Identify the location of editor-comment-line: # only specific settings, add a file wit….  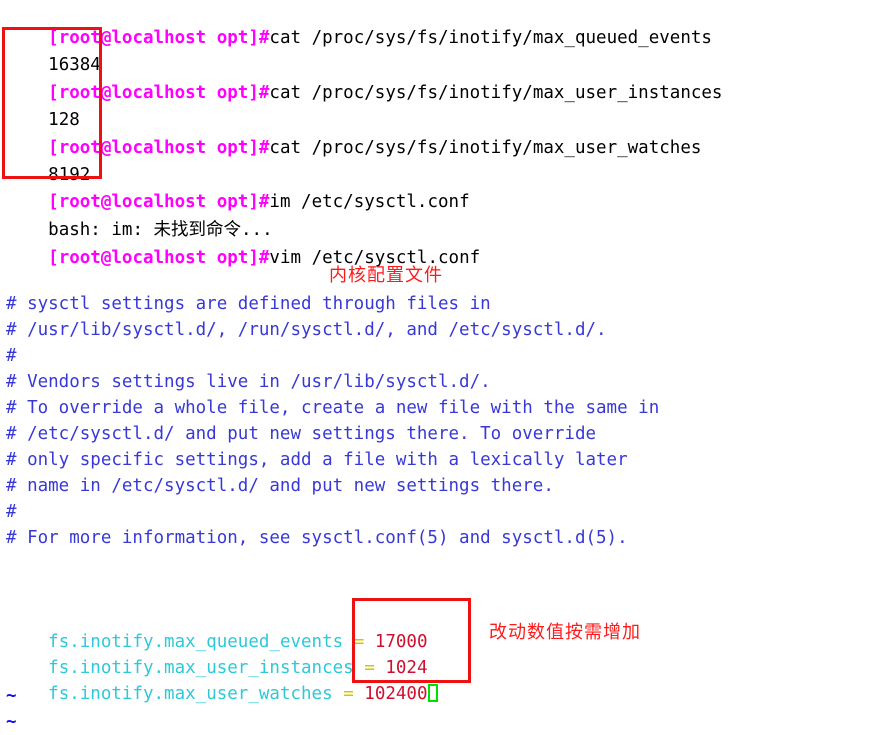
(317, 460).